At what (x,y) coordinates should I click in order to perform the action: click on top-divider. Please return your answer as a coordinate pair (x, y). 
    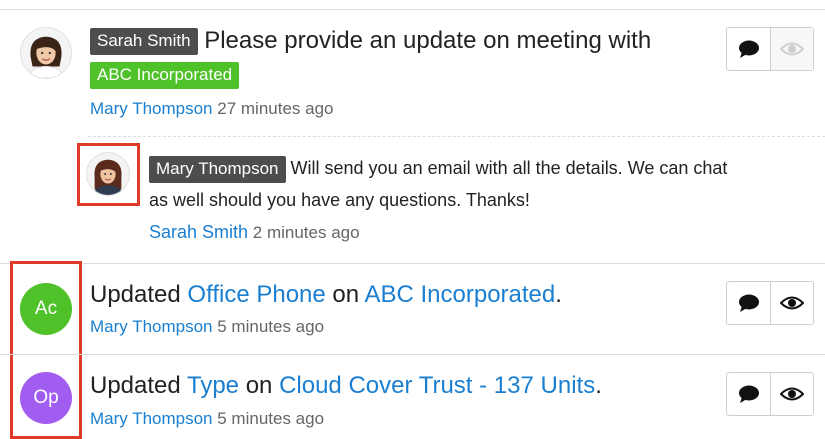
    Looking at the image, I should click on (412, 9).